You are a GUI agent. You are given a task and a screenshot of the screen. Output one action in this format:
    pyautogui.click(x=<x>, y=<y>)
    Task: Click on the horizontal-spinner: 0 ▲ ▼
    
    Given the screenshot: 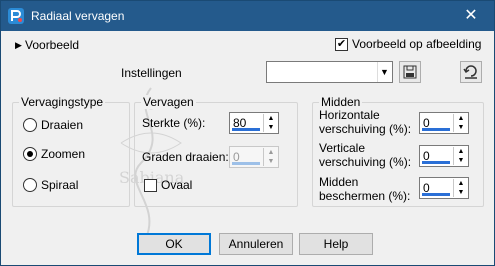 What is the action you would take?
    pyautogui.click(x=444, y=123)
    